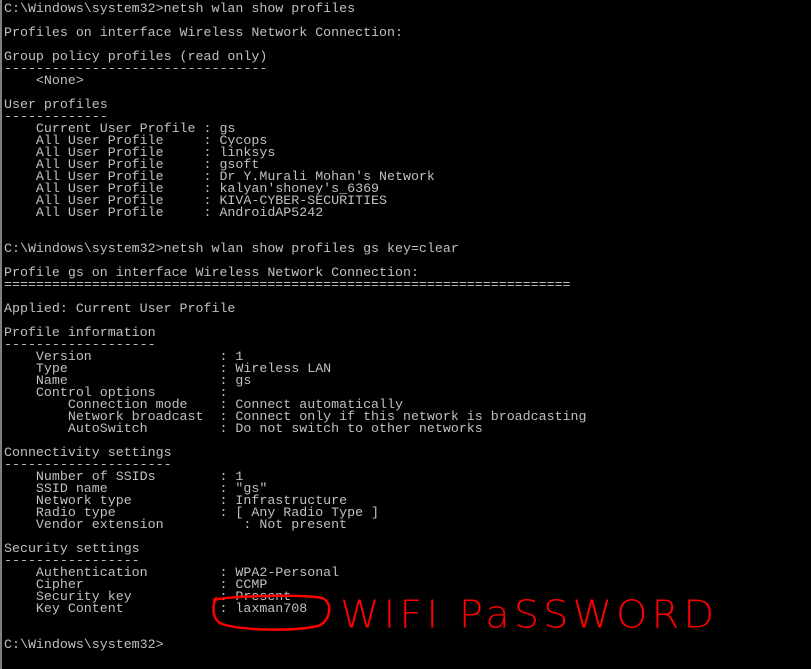 The width and height of the screenshot is (811, 669). I want to click on console-line: ---------------------------------, so click(136, 68).